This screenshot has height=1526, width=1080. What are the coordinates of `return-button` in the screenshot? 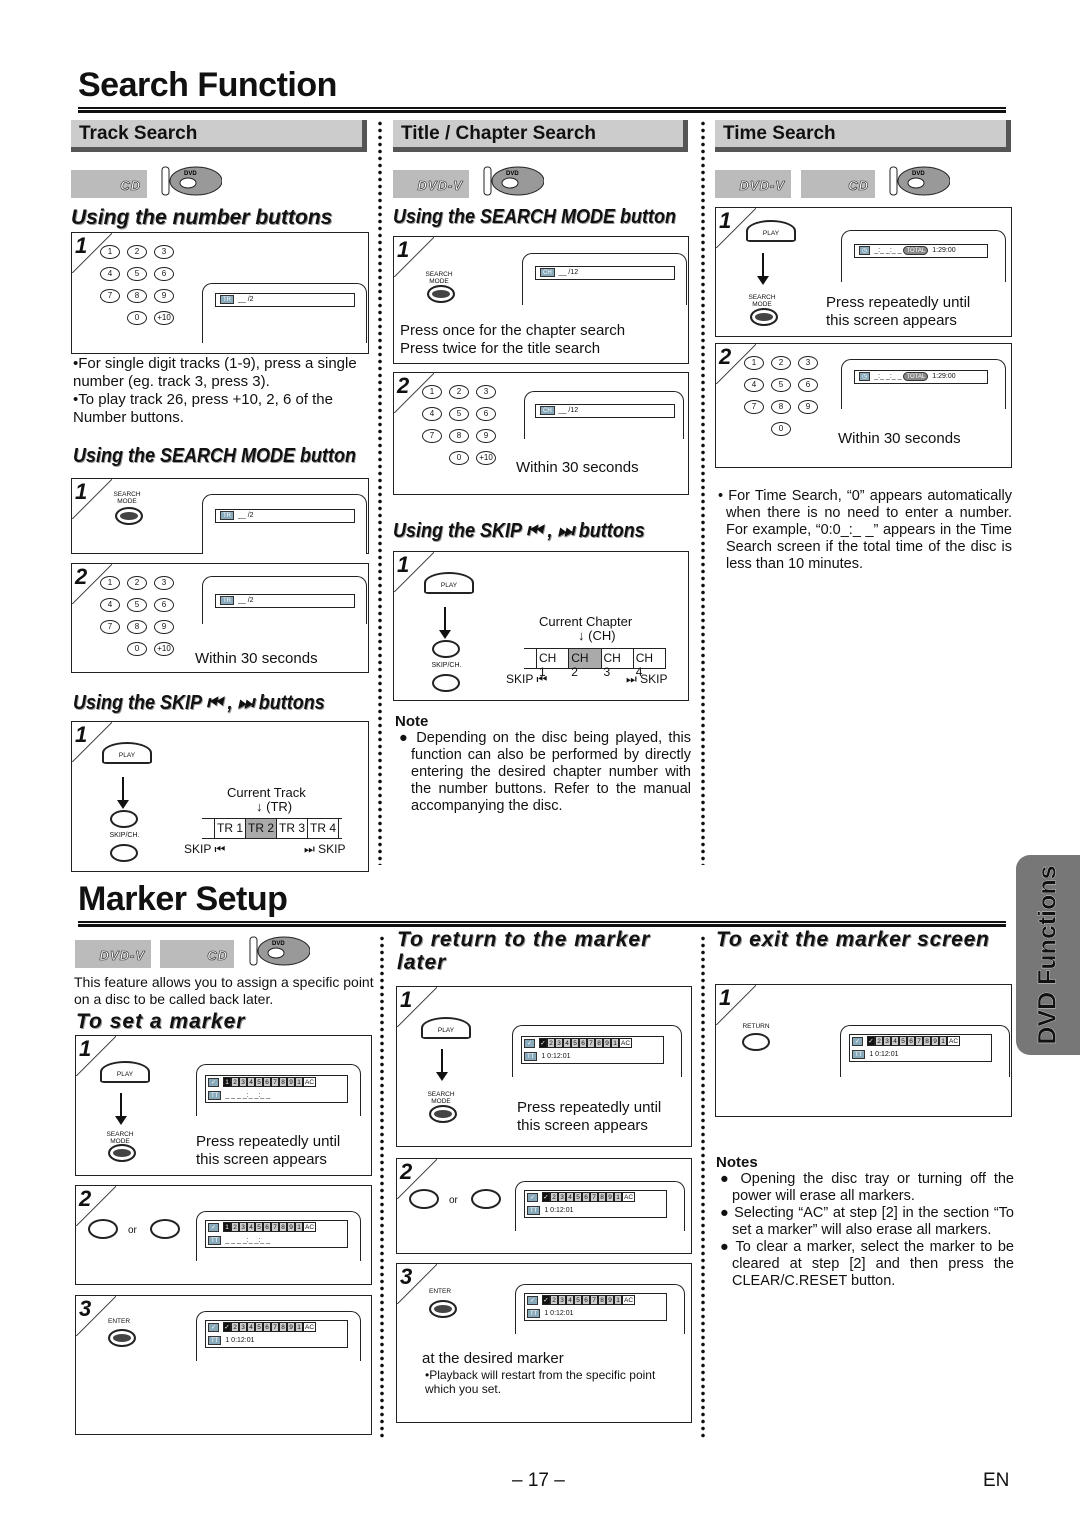 It's located at (756, 1042).